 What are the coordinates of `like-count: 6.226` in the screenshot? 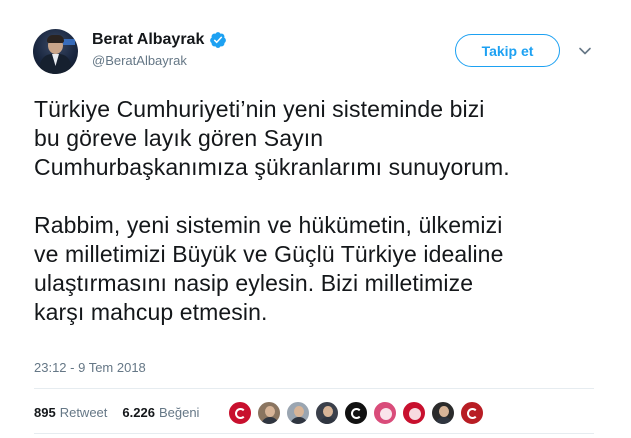 It's located at (138, 412).